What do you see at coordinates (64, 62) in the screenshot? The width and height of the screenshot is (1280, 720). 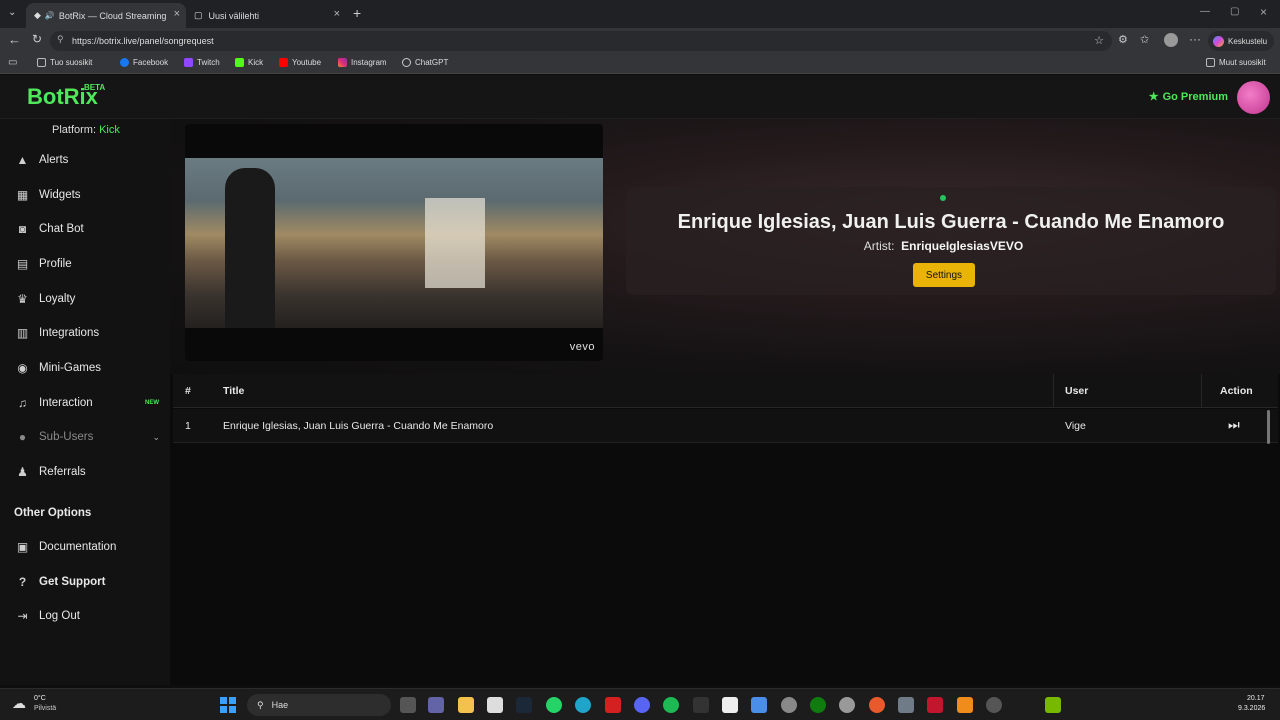 I see `bookmark-import: Tuo suosikit` at bounding box center [64, 62].